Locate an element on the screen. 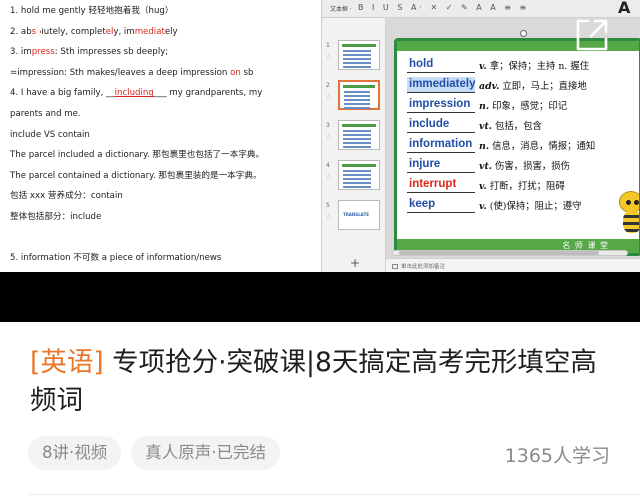 The width and height of the screenshot is (640, 498). thumbnail-number: 1 is located at coordinates (328, 45).